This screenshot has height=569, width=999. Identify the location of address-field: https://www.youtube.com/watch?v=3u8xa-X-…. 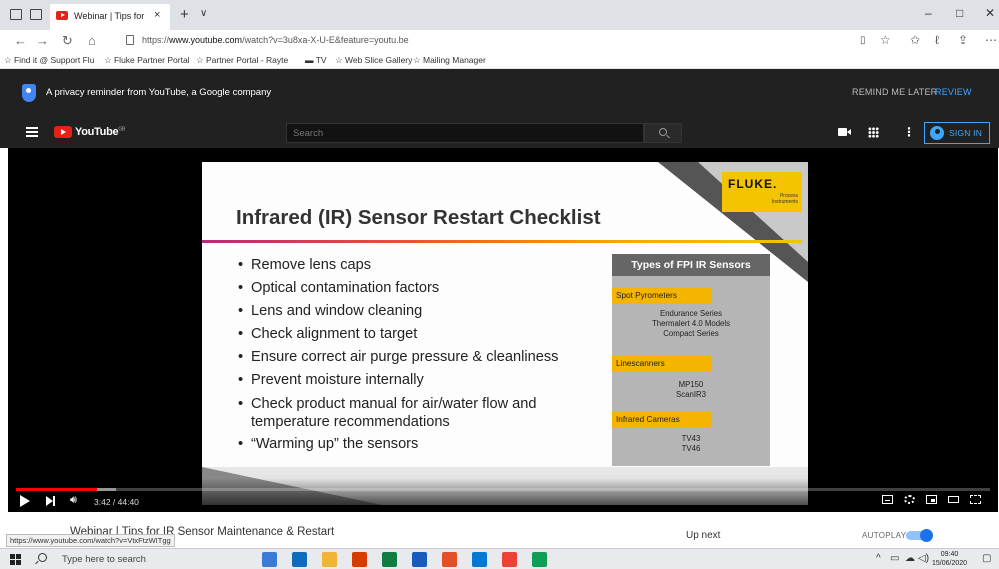
(275, 40).